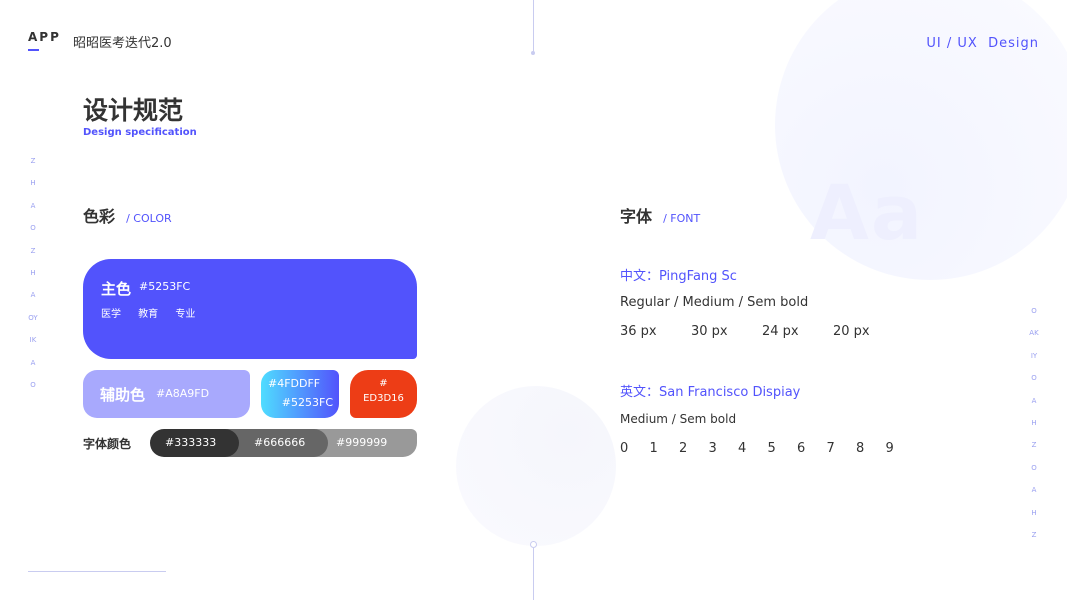 Image resolution: width=1067 pixels, height=600 pixels. I want to click on digit-item: 8, so click(860, 448).